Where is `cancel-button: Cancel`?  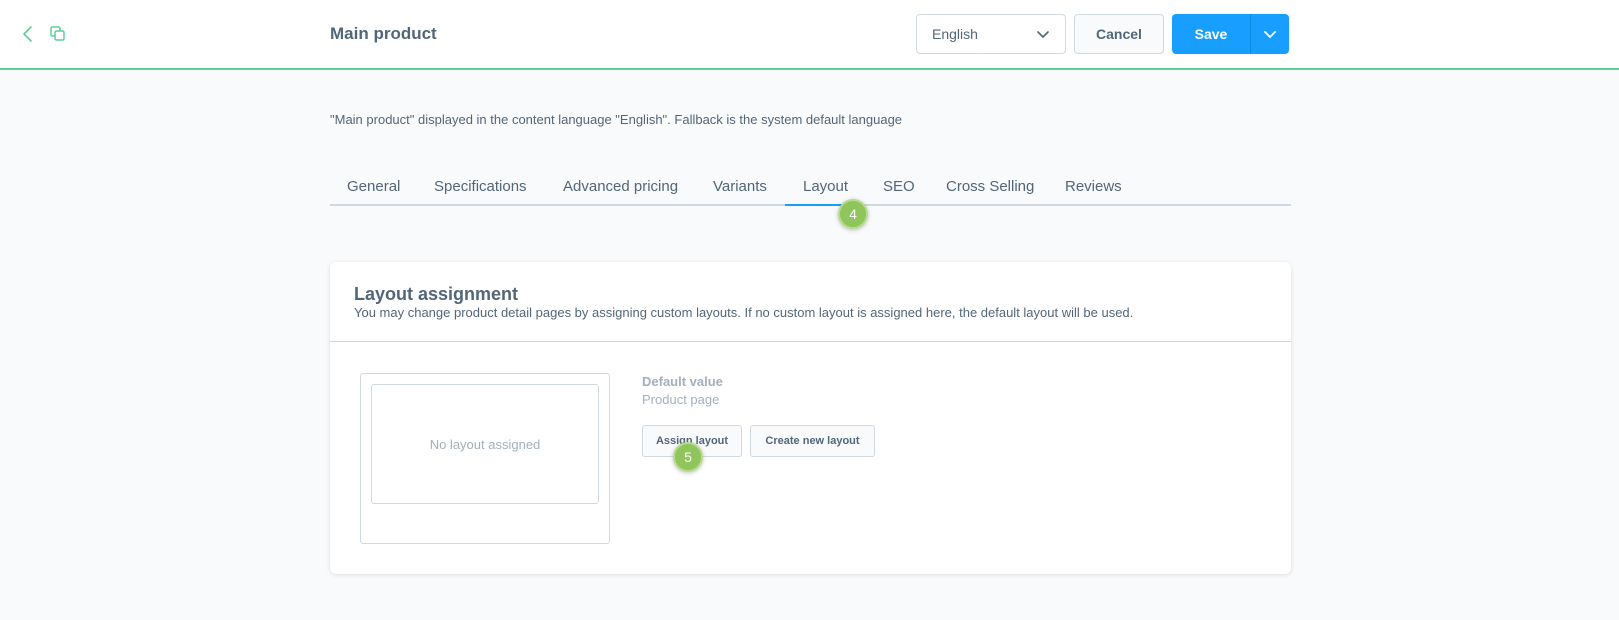 cancel-button: Cancel is located at coordinates (1119, 34).